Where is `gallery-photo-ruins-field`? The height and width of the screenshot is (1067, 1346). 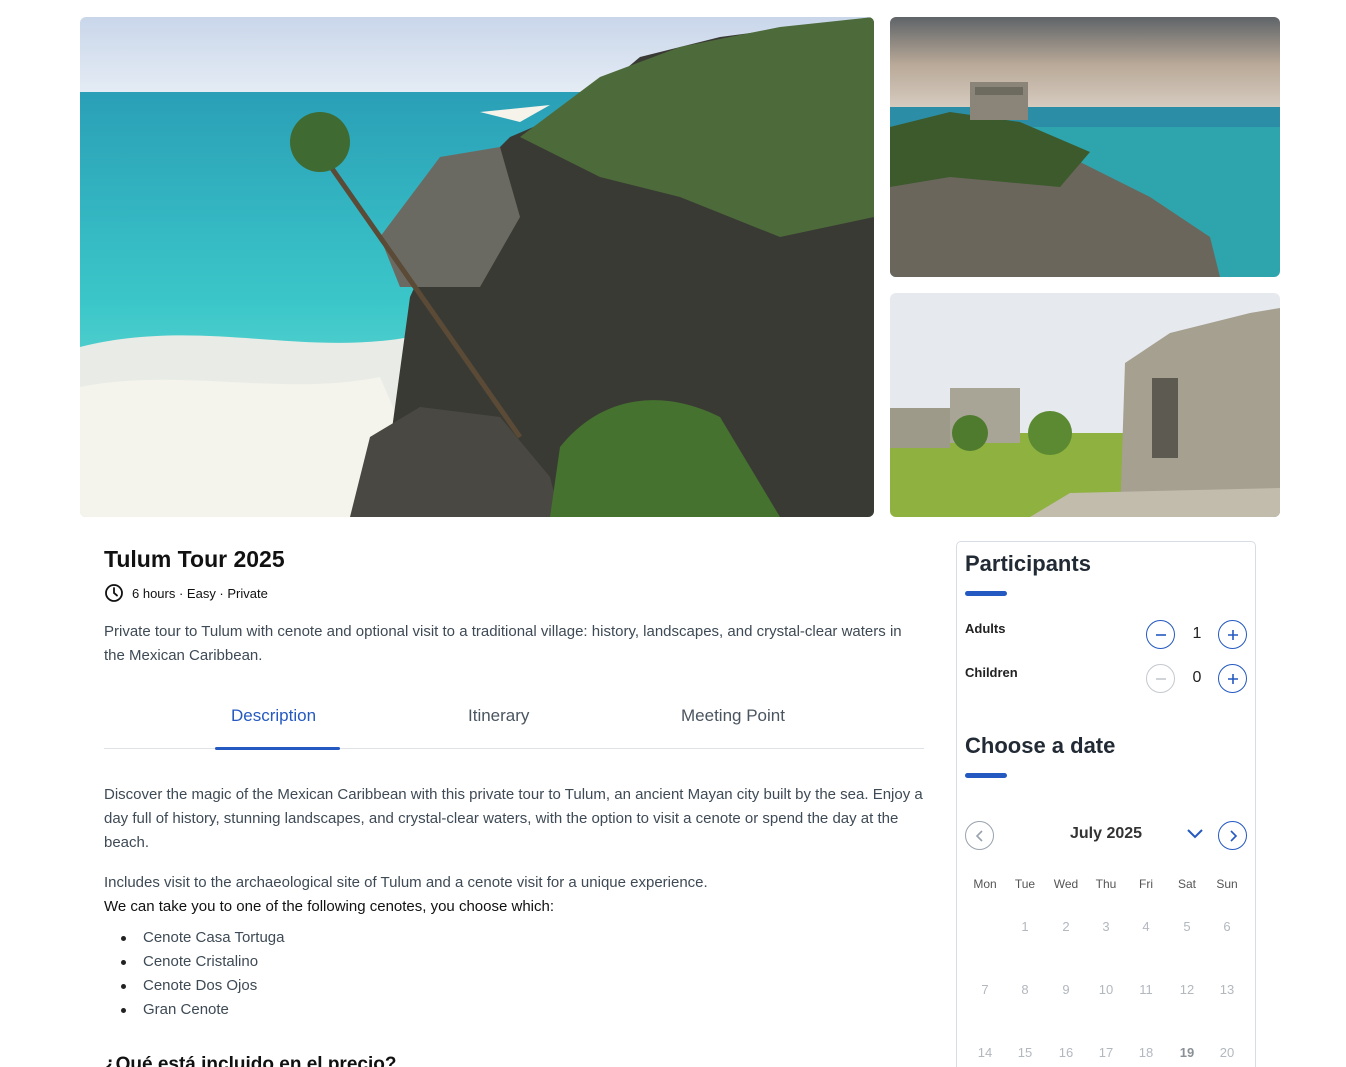
gallery-photo-ruins-field is located at coordinates (1085, 405).